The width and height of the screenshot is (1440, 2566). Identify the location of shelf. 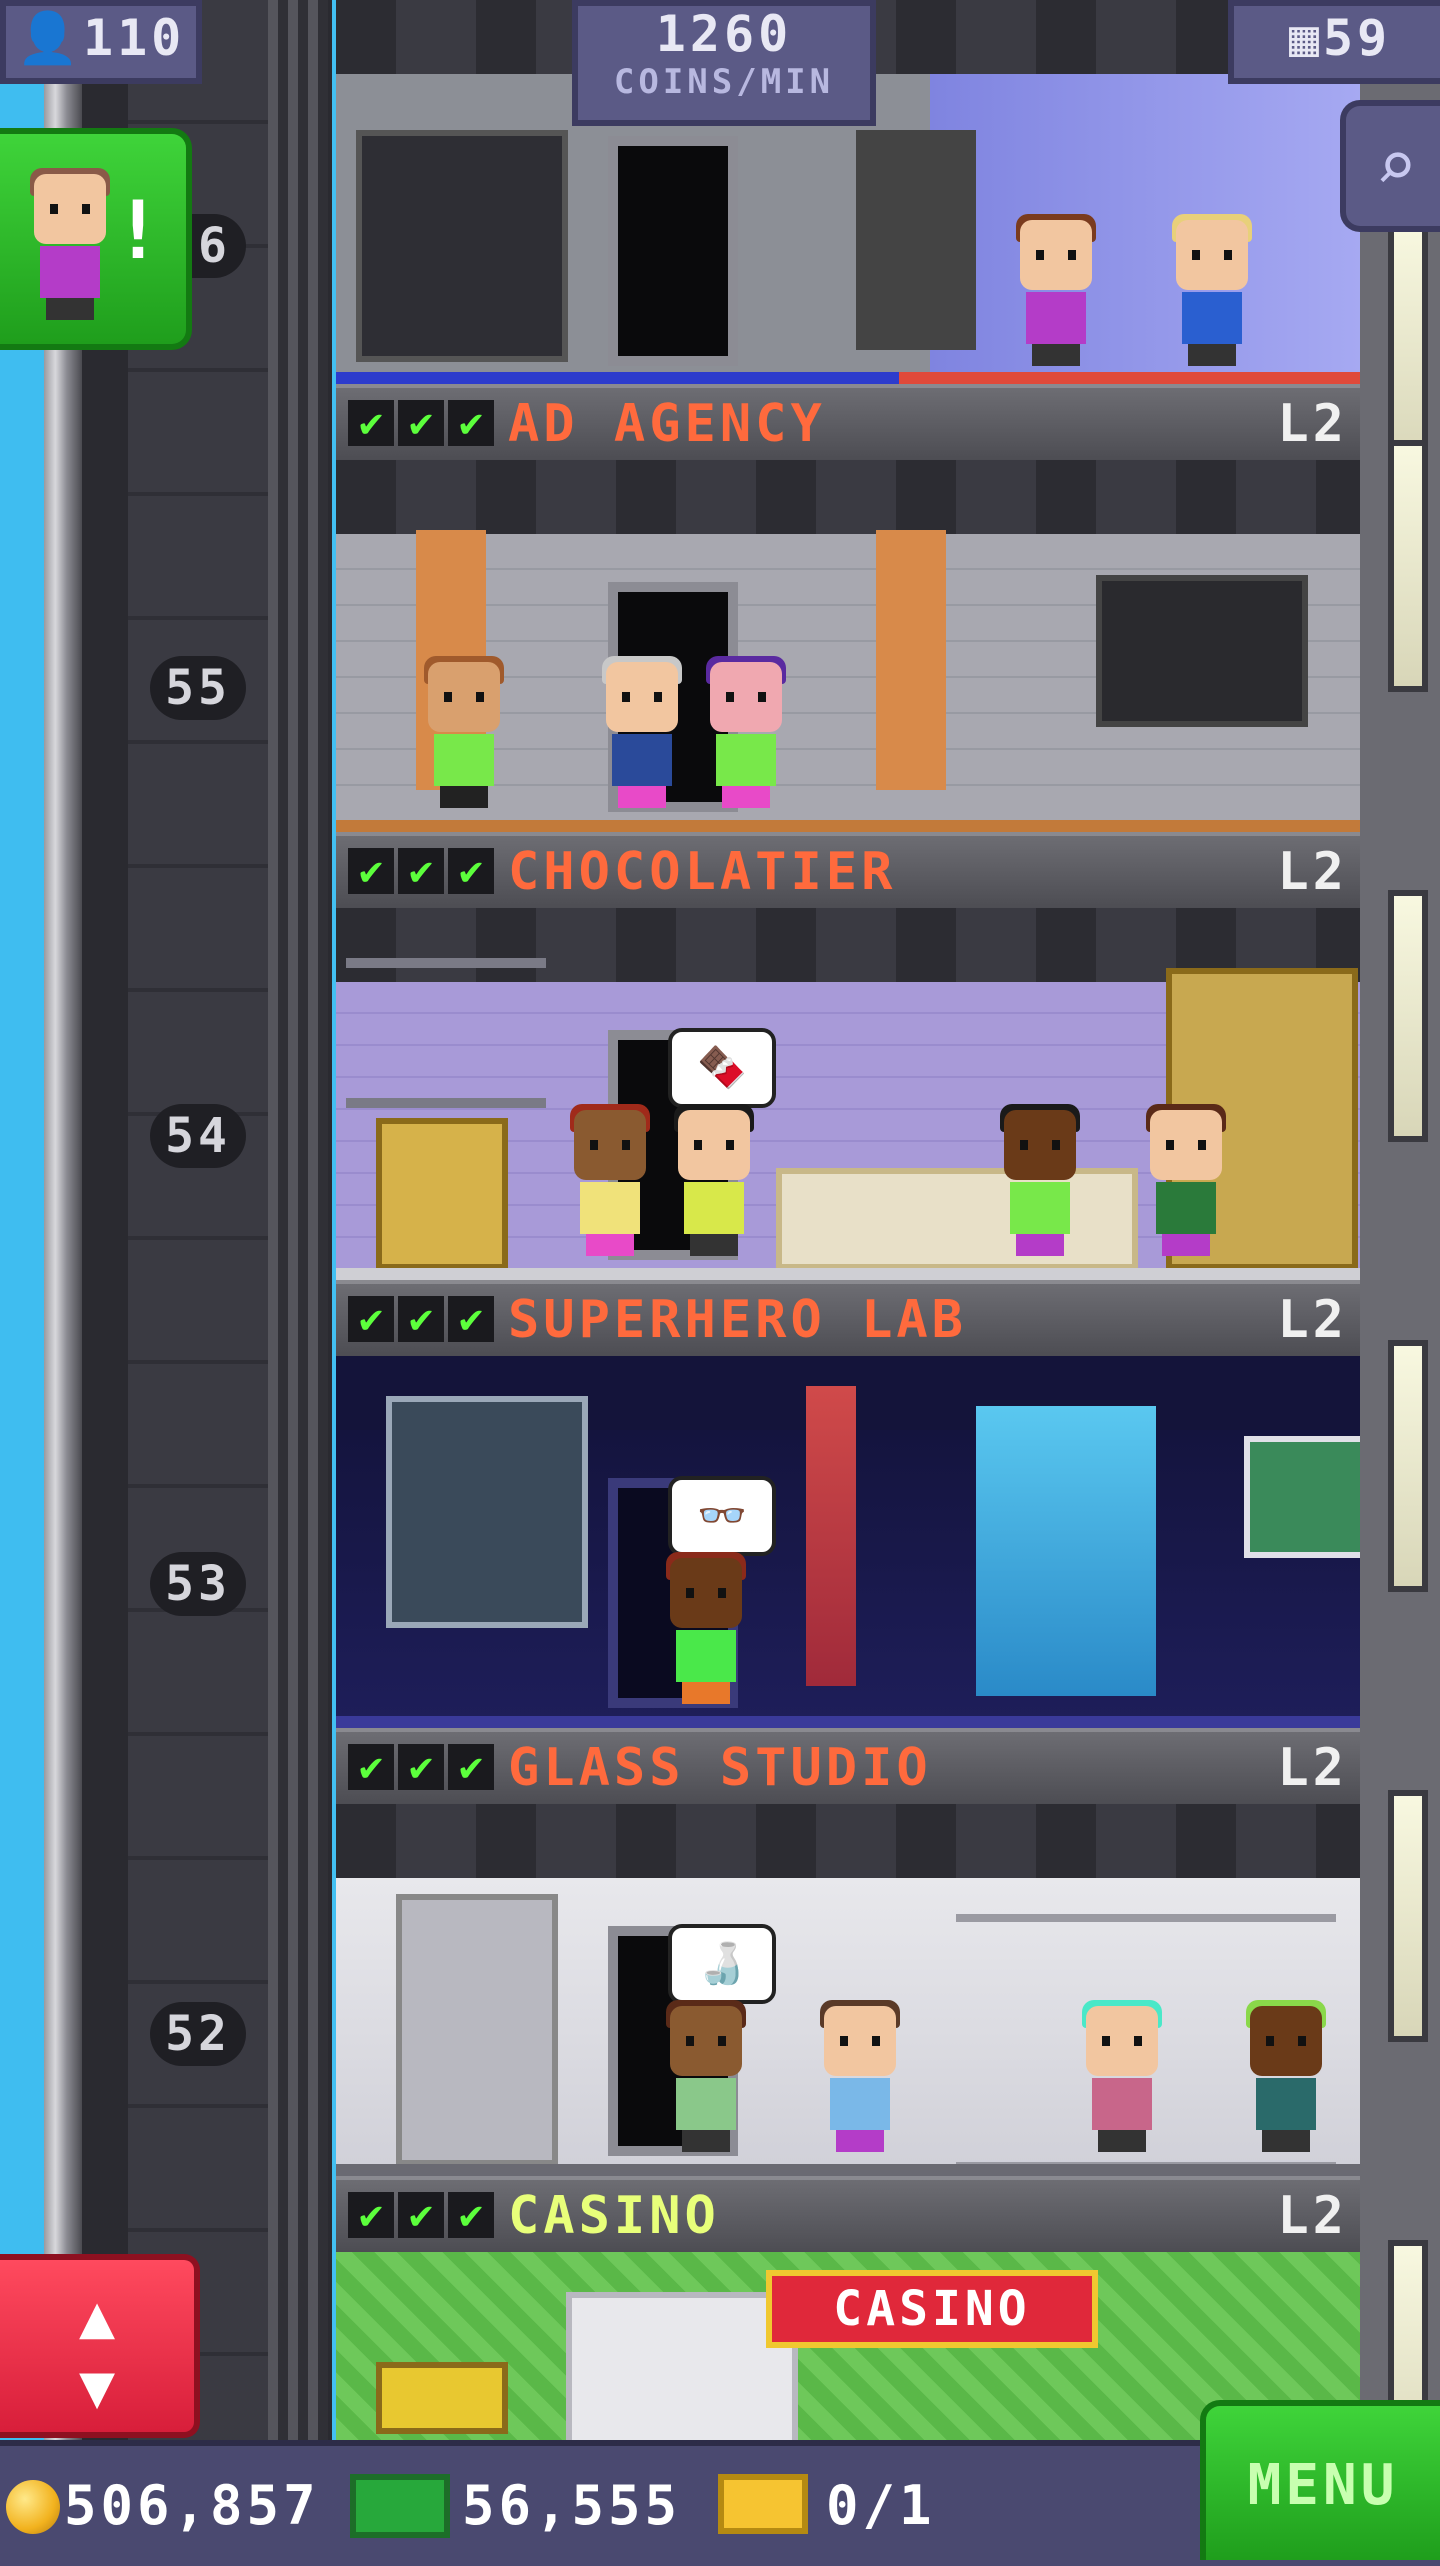
(446, 1033).